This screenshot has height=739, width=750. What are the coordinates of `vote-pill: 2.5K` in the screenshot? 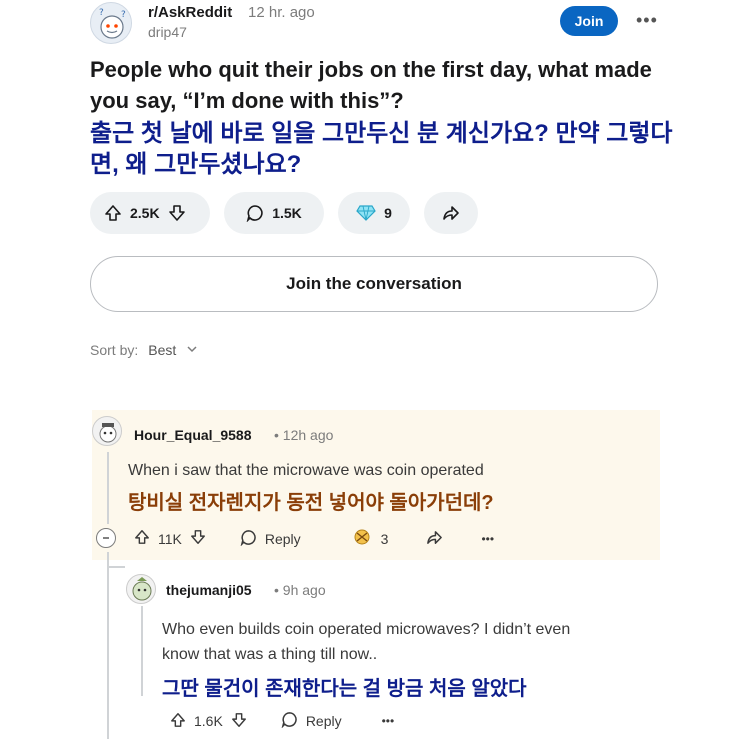 It's located at (150, 213).